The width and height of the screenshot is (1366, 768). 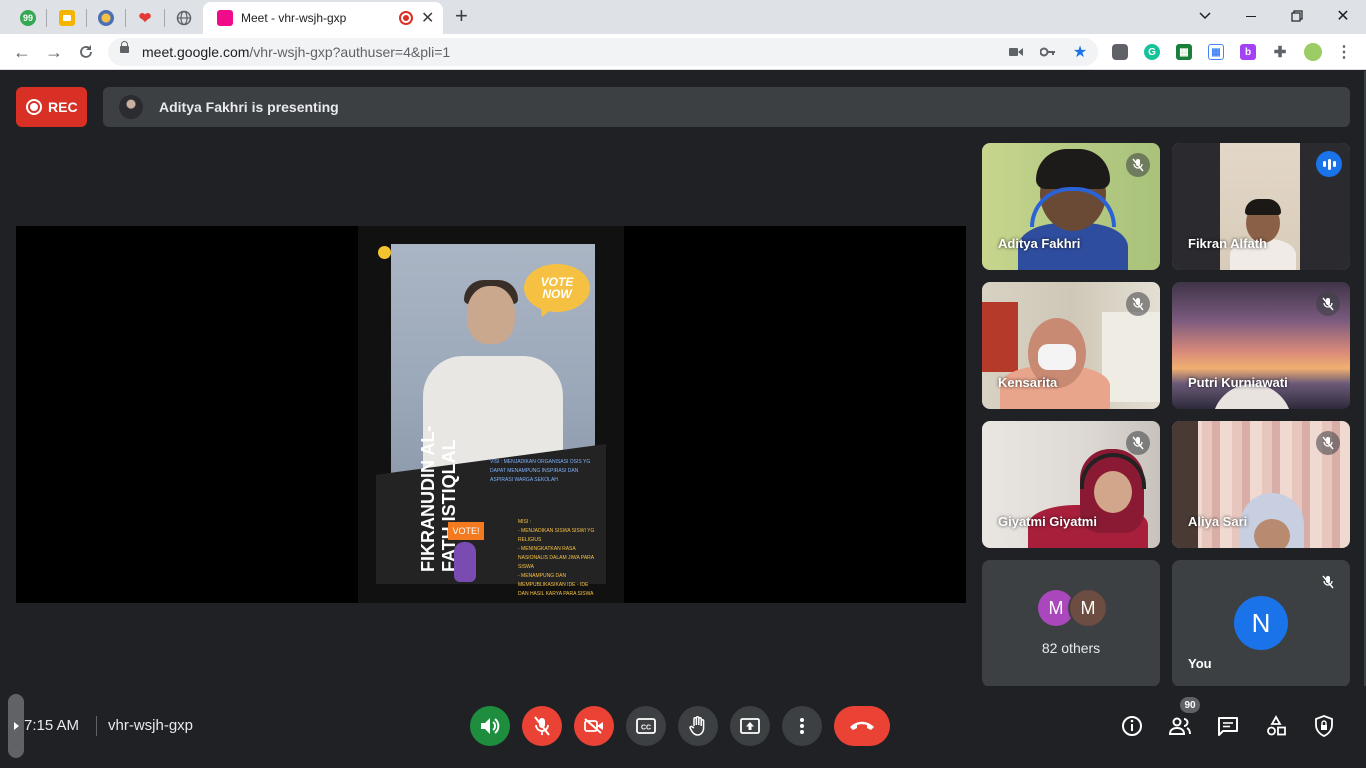 I want to click on globe-icon, so click(x=184, y=18).